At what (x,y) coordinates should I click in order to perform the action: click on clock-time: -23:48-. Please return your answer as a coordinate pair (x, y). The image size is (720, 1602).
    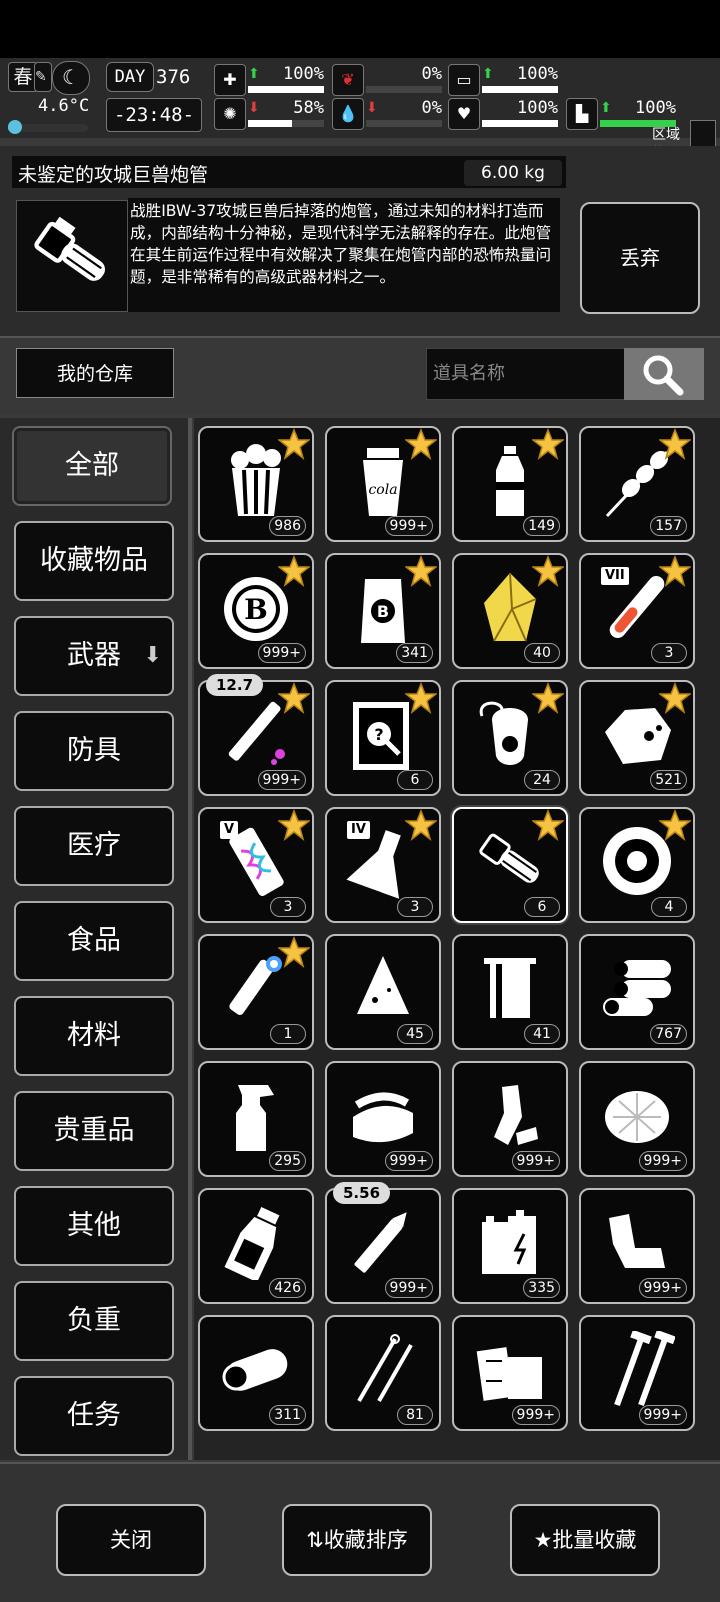
    Looking at the image, I should click on (154, 115).